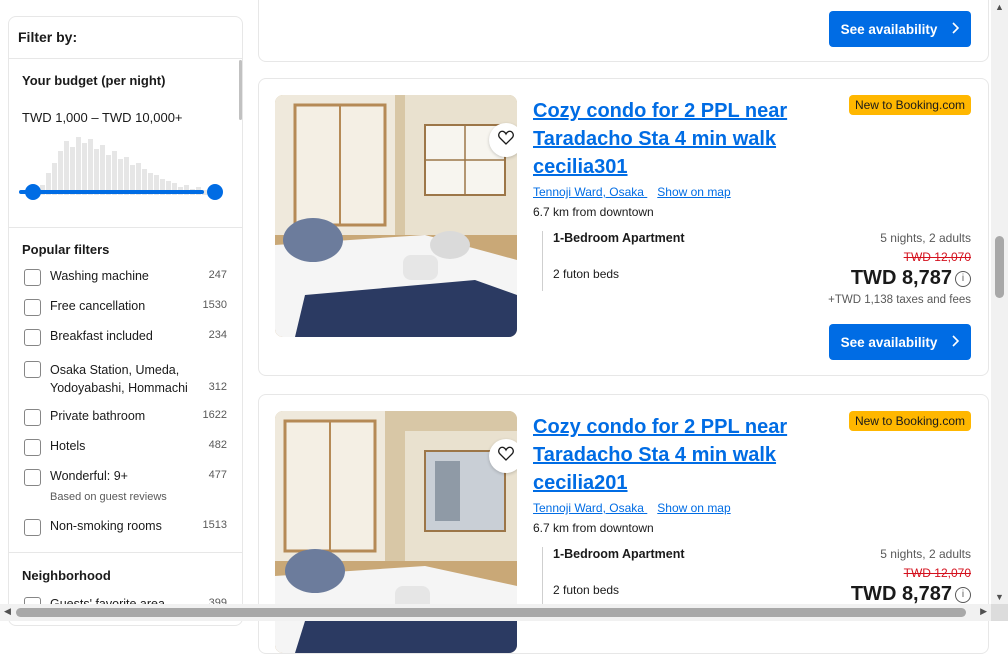  I want to click on filter-label: Private bathroom, so click(98, 416).